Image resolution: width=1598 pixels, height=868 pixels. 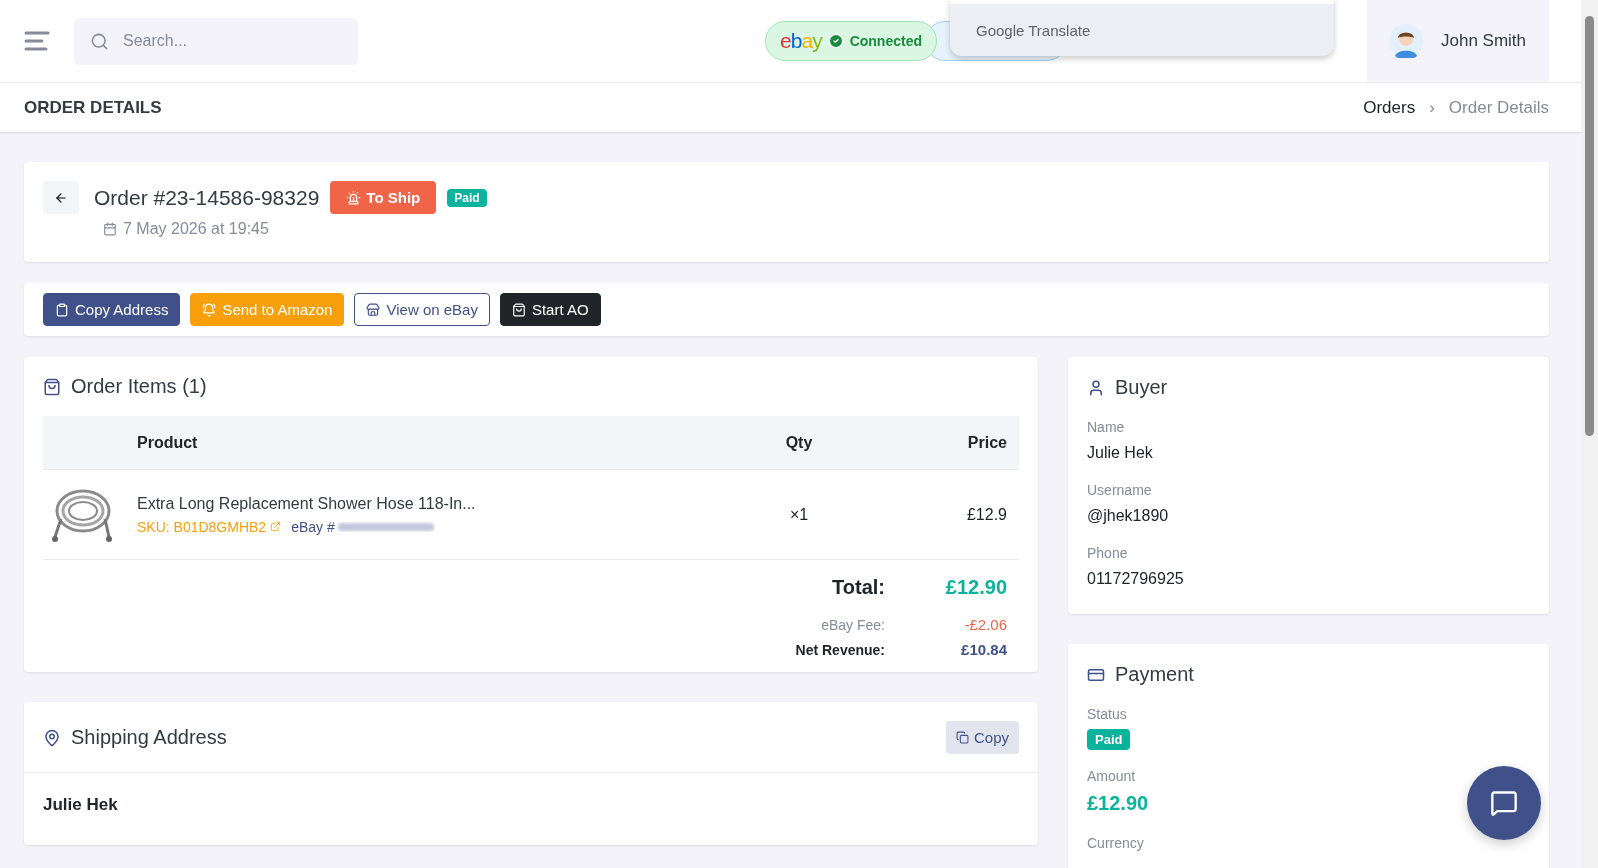 I want to click on calendar-icon, so click(x=110, y=229).